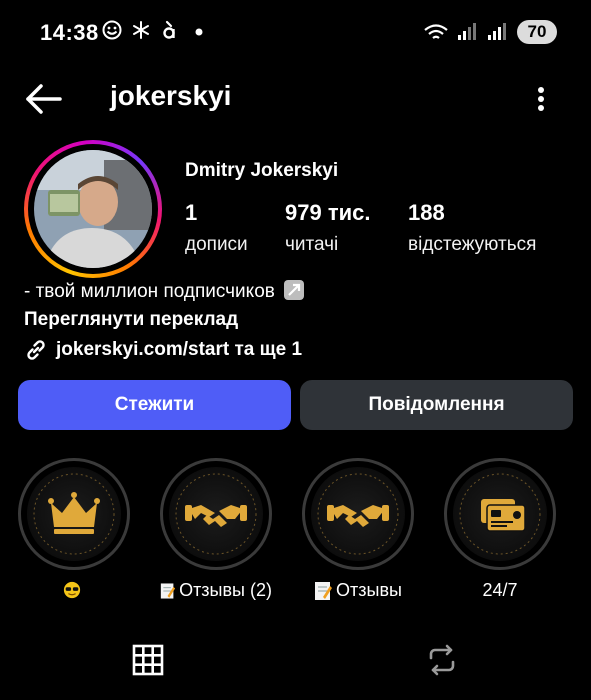  What do you see at coordinates (295, 98) in the screenshot?
I see `profile-header: jokerskyi` at bounding box center [295, 98].